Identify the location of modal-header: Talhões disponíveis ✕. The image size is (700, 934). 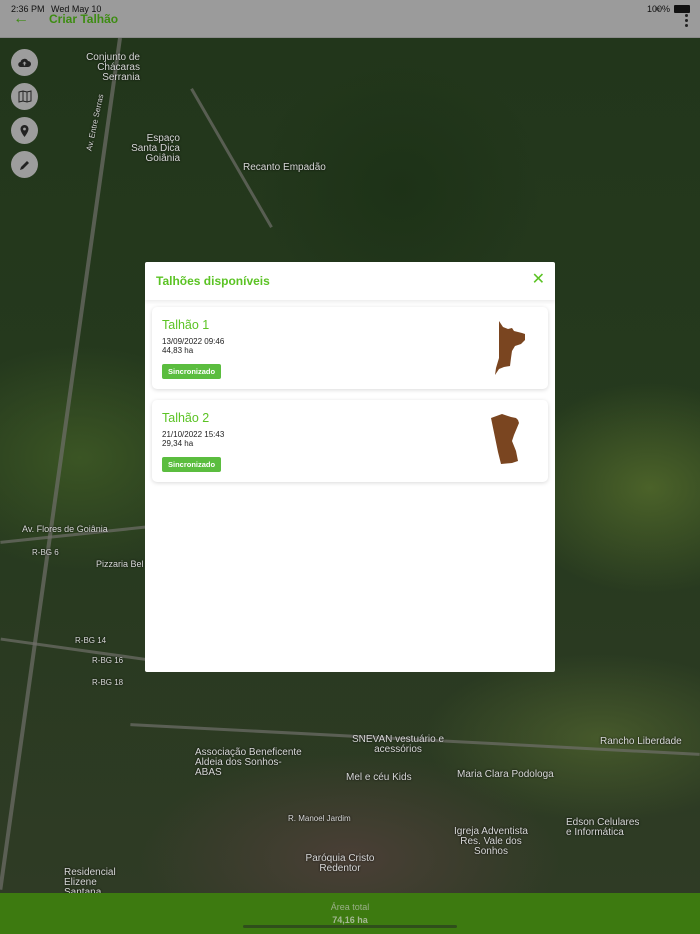
(350, 281).